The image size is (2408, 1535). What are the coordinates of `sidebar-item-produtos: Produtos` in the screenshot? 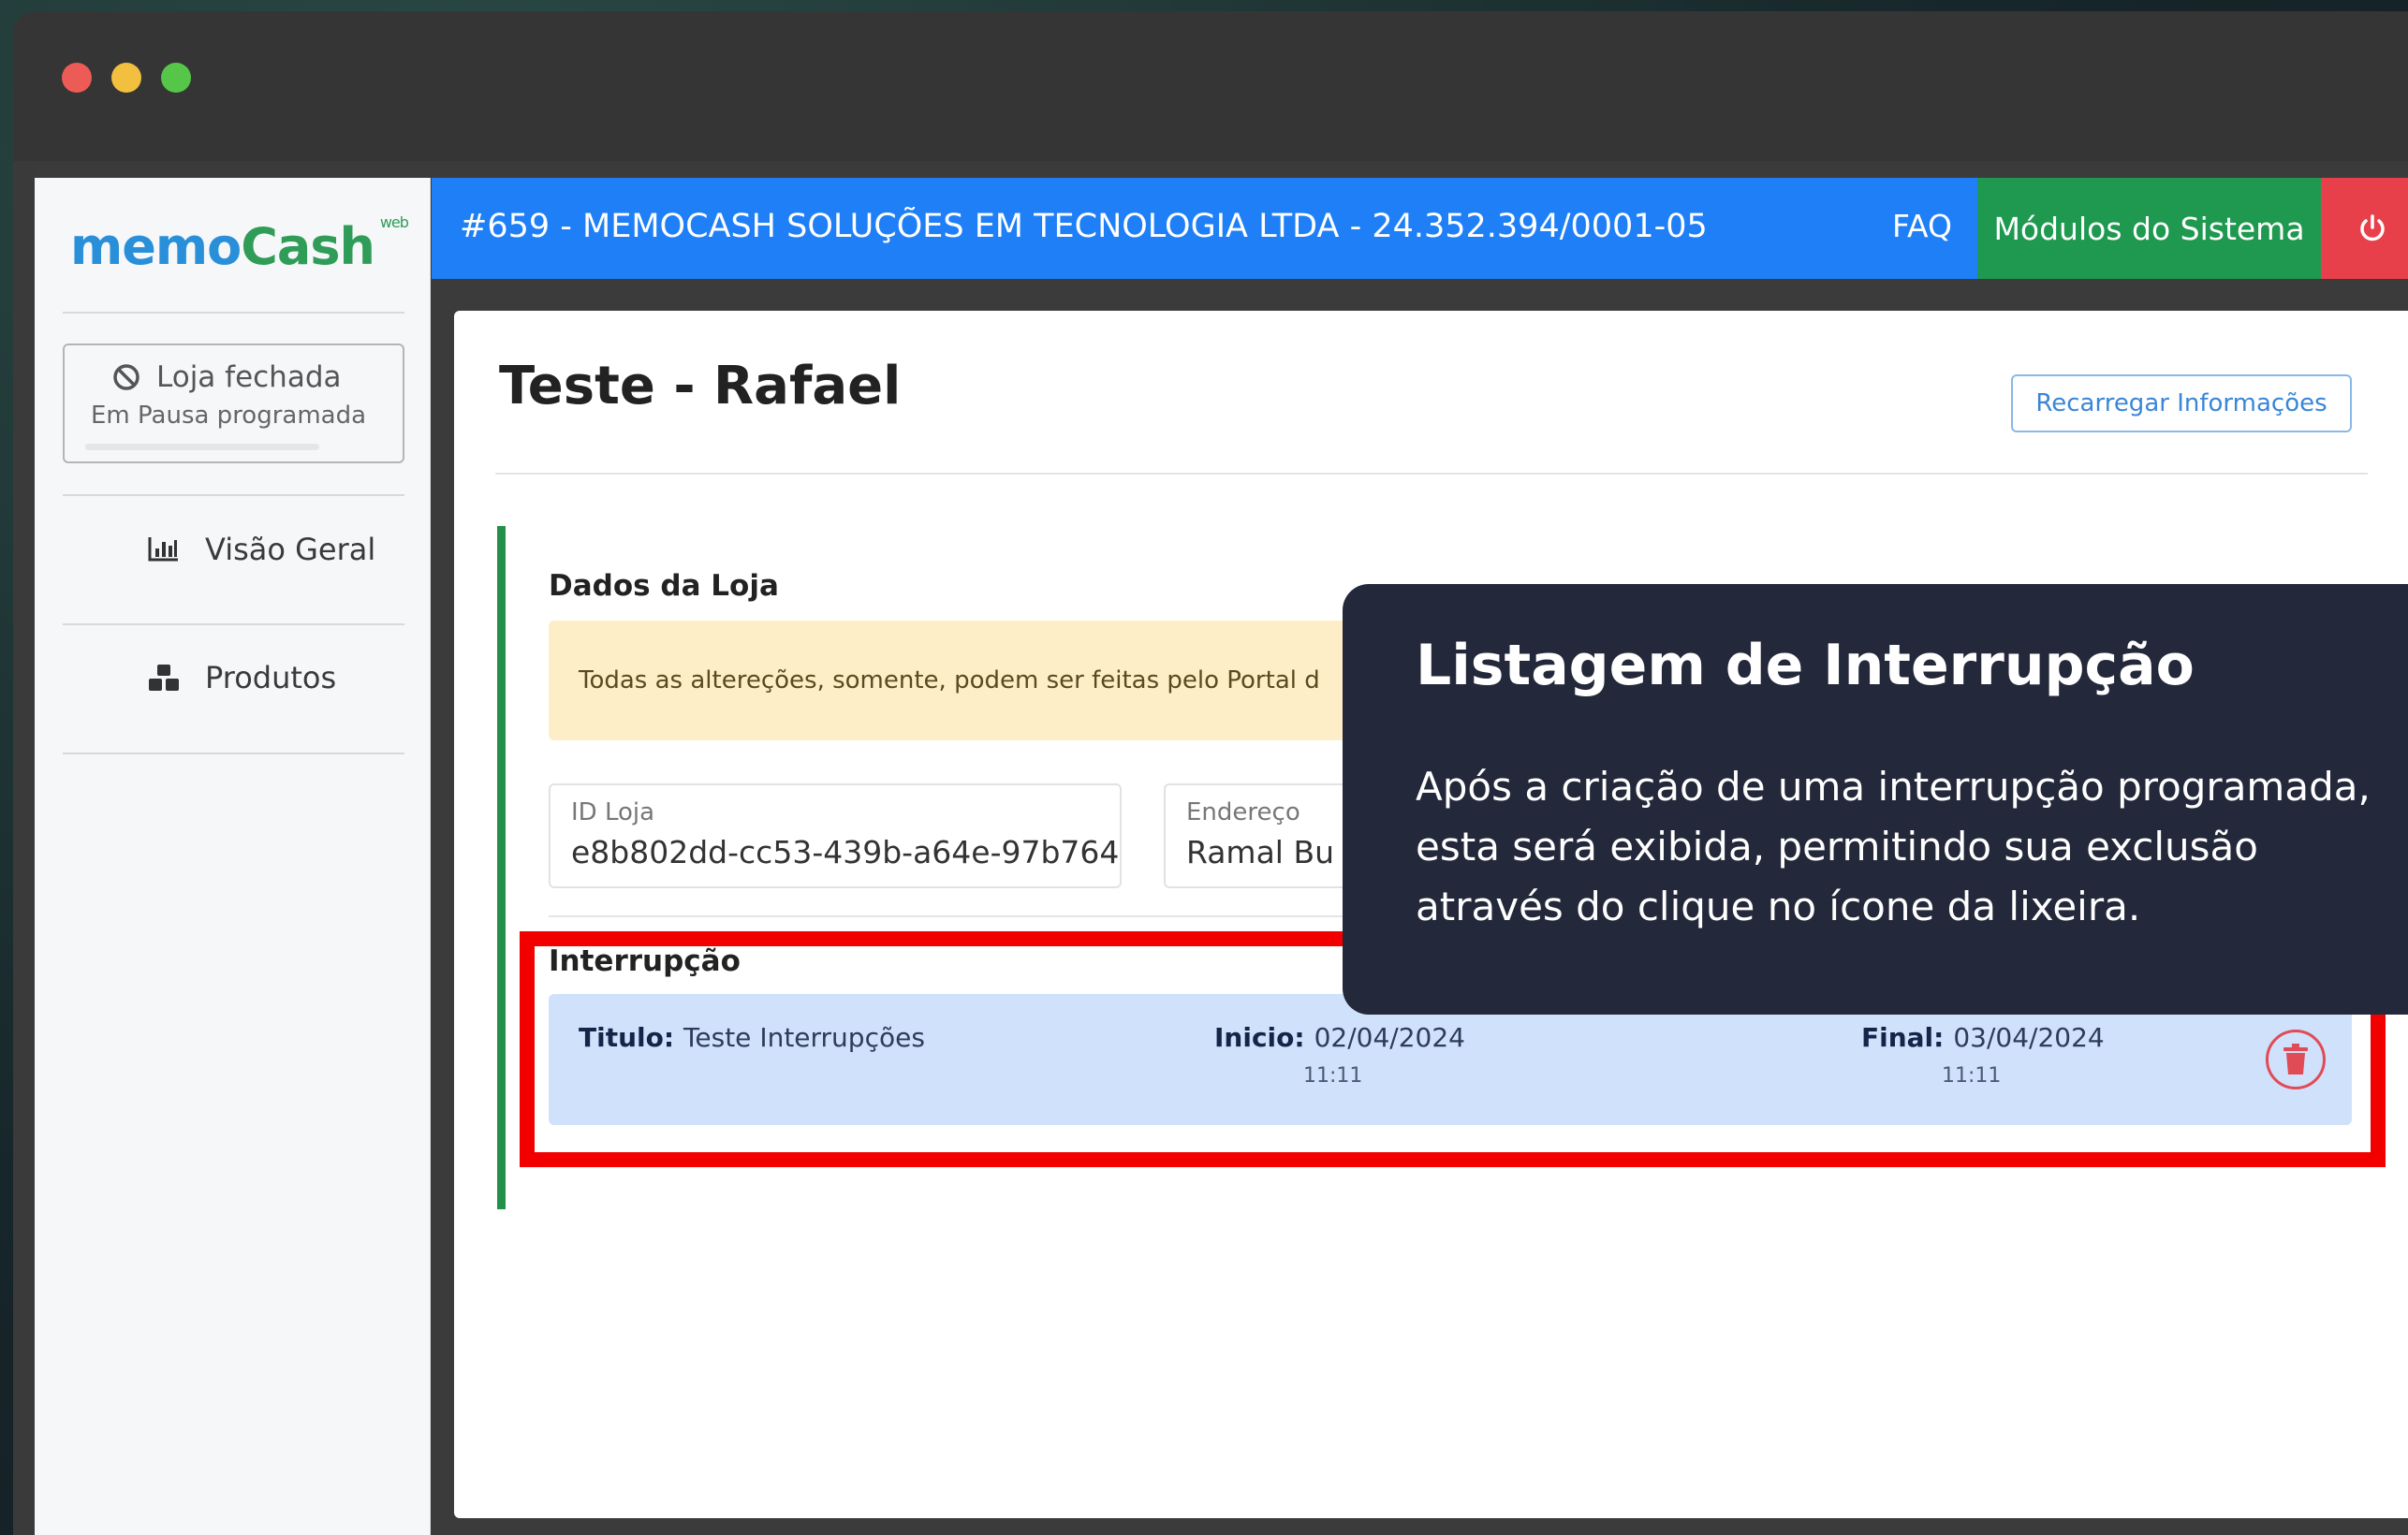 It's located at (241, 677).